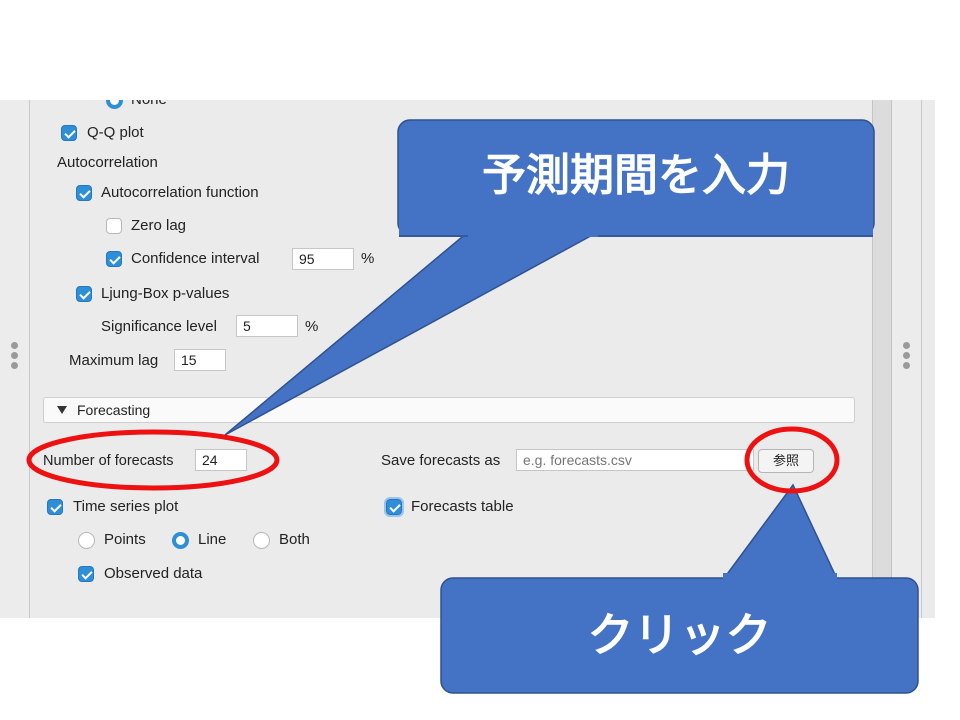 This screenshot has height=720, width=960. What do you see at coordinates (636, 175) in the screenshot?
I see `callout-top-text: 予測期間を入力` at bounding box center [636, 175].